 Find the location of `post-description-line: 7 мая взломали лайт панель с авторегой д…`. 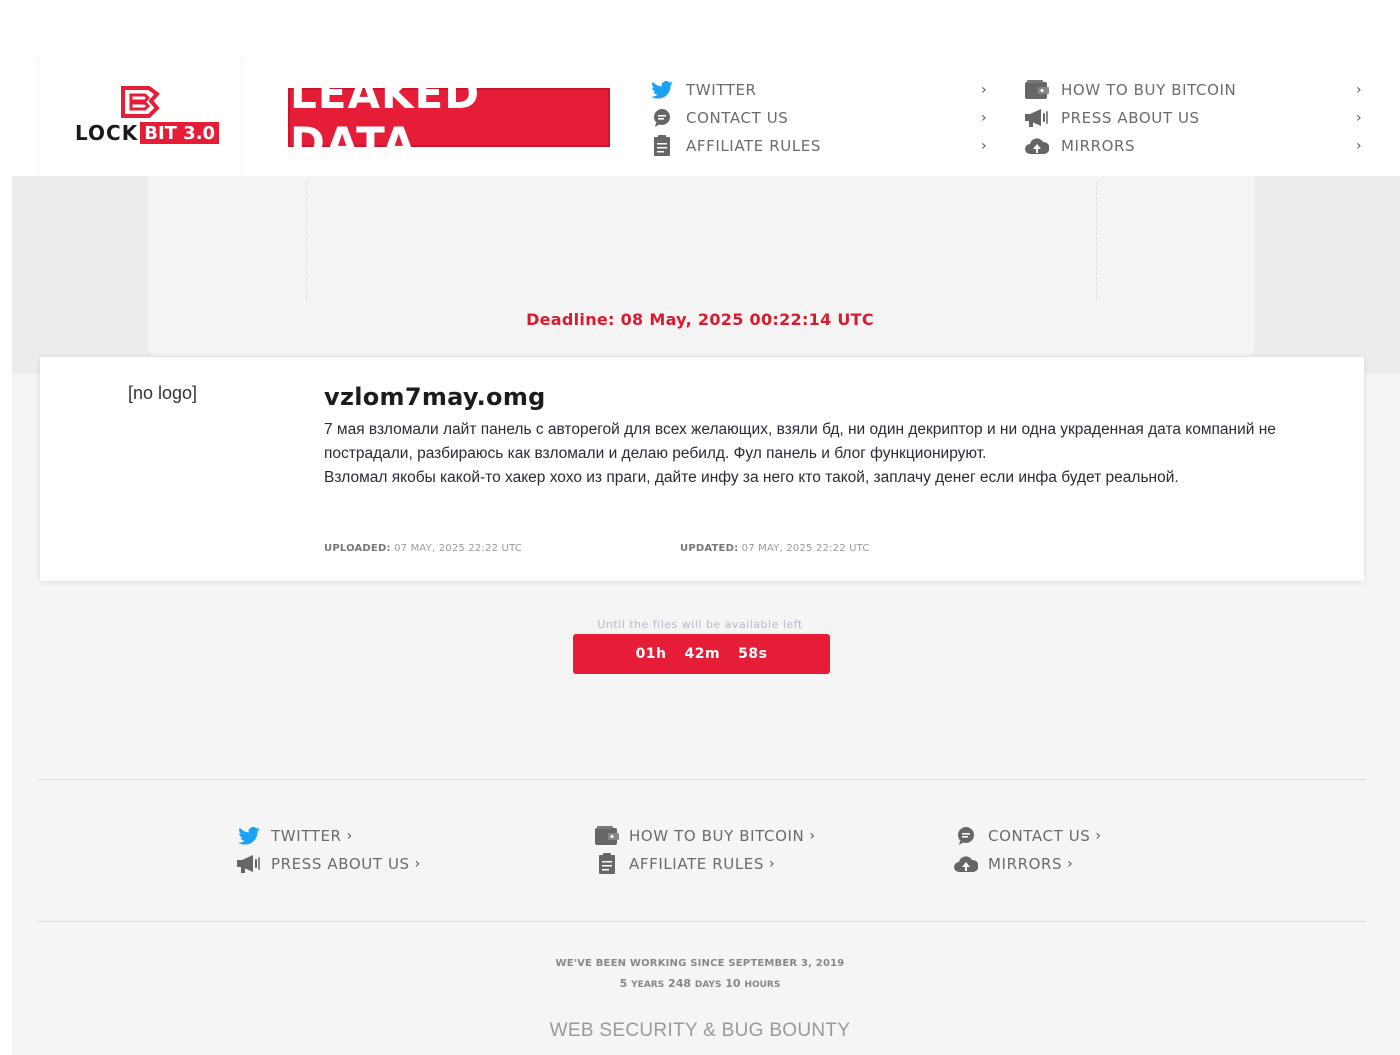

post-description-line: 7 мая взломали лайт панель с авторегой д… is located at coordinates (800, 441).